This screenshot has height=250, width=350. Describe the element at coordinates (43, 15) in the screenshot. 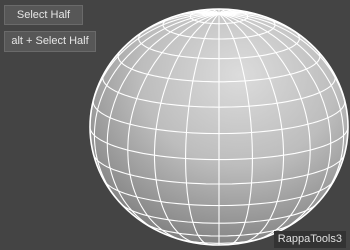

I see `select-half-button: Select Half` at that location.